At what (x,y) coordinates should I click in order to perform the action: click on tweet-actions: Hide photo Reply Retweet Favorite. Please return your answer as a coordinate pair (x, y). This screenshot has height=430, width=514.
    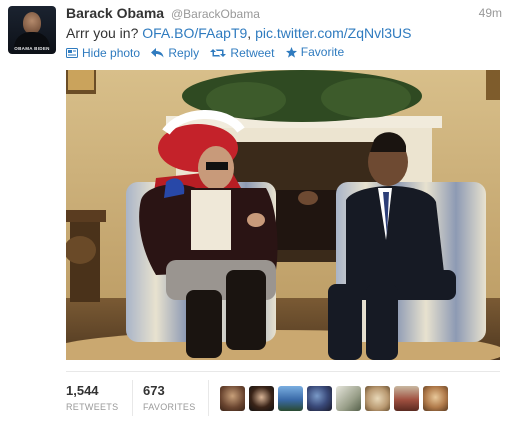
    Looking at the image, I should click on (209, 53).